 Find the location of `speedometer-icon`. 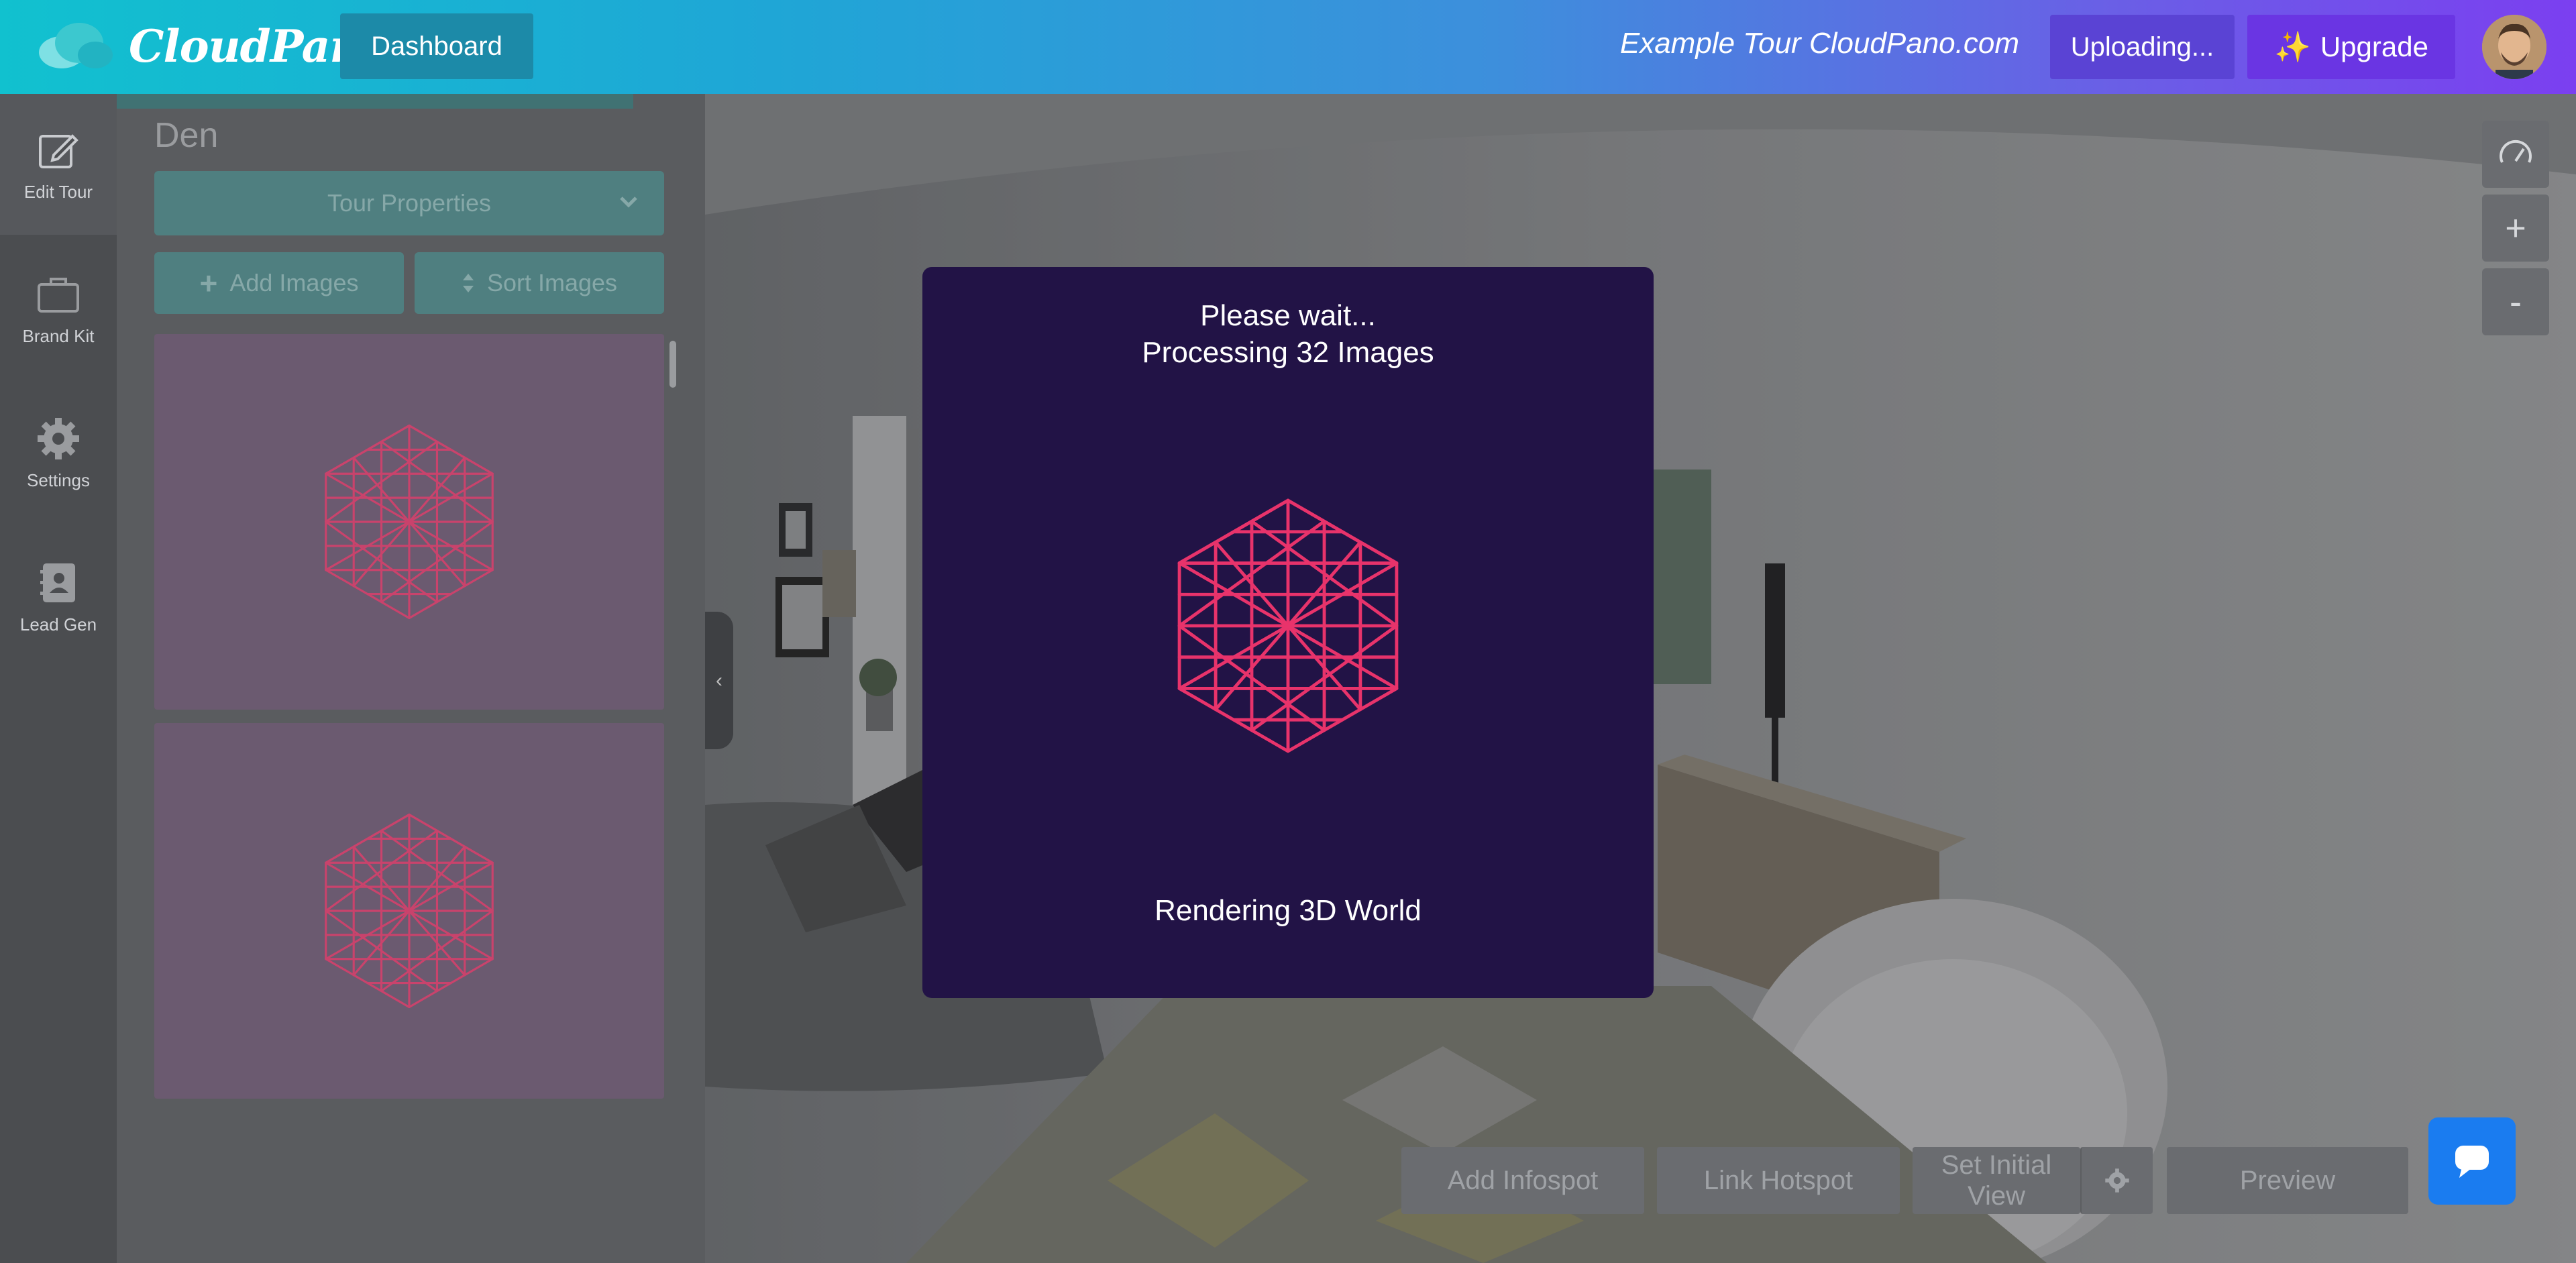

speedometer-icon is located at coordinates (2516, 151).